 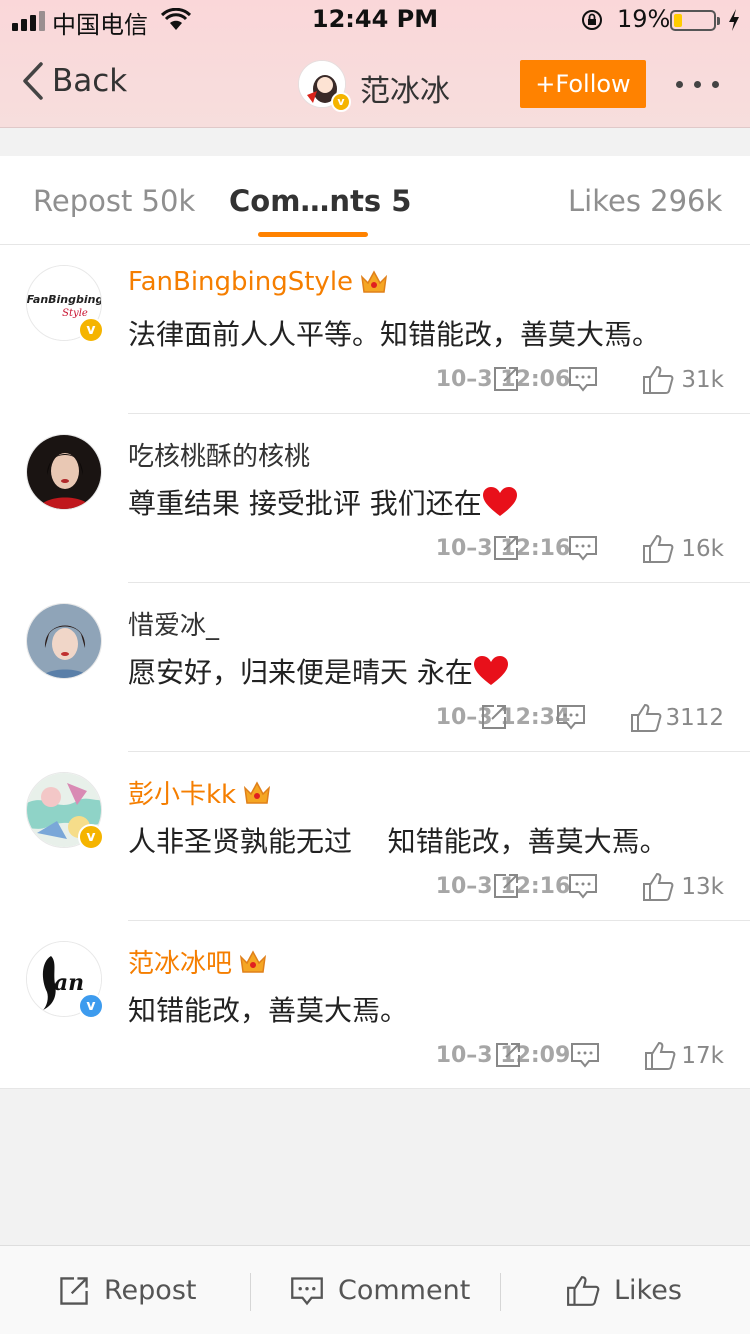 I want to click on comment-text: 愿安好，归来便是晴天 永在, so click(x=300, y=672).